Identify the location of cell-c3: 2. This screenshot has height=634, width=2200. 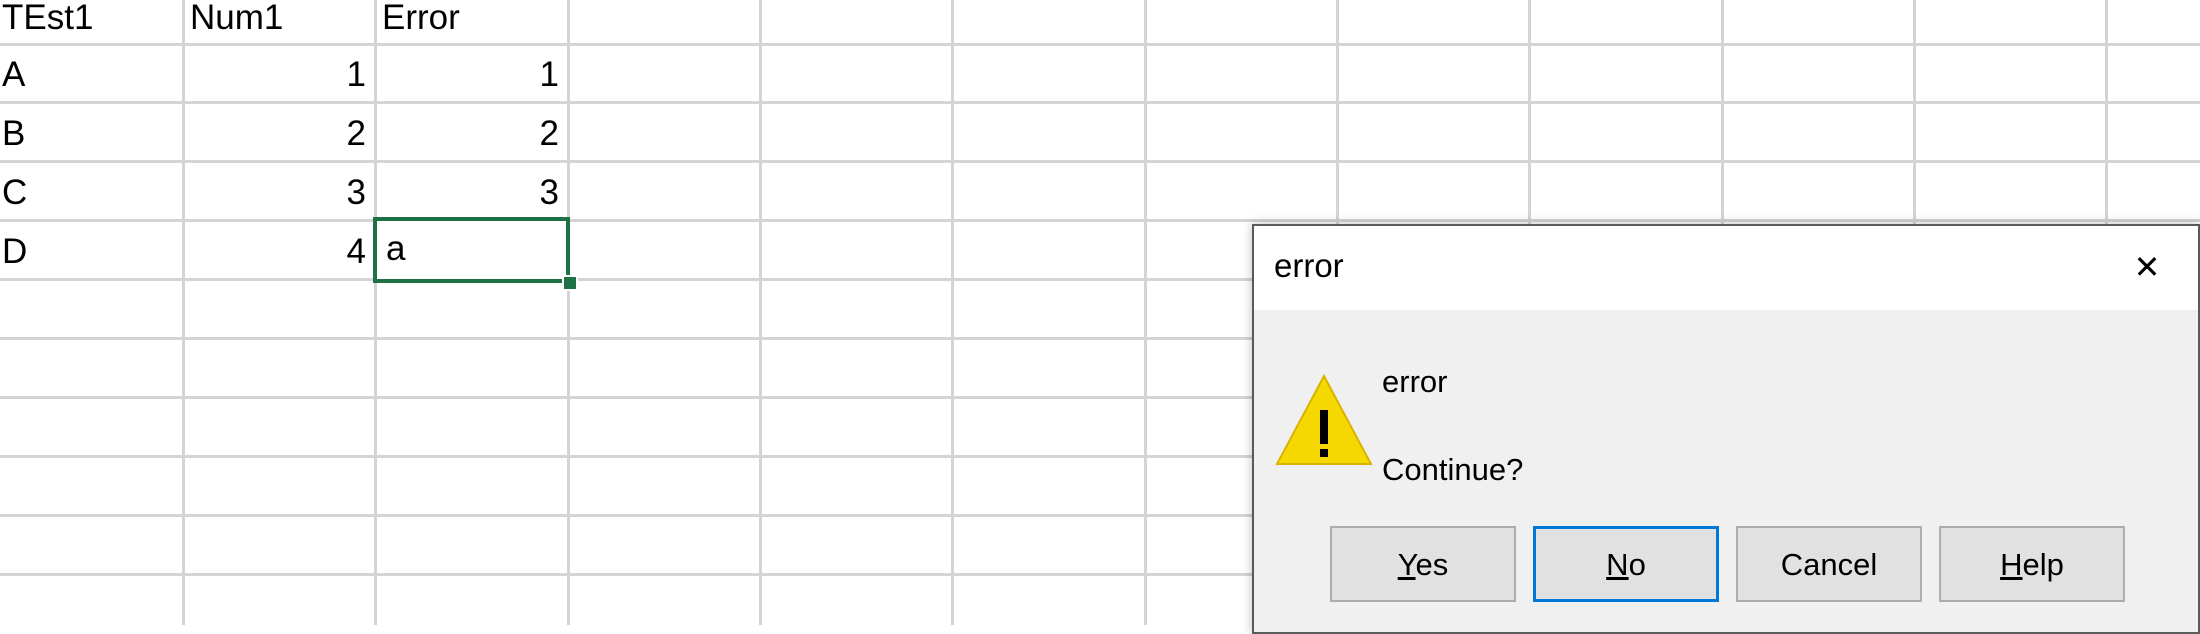
(472, 134).